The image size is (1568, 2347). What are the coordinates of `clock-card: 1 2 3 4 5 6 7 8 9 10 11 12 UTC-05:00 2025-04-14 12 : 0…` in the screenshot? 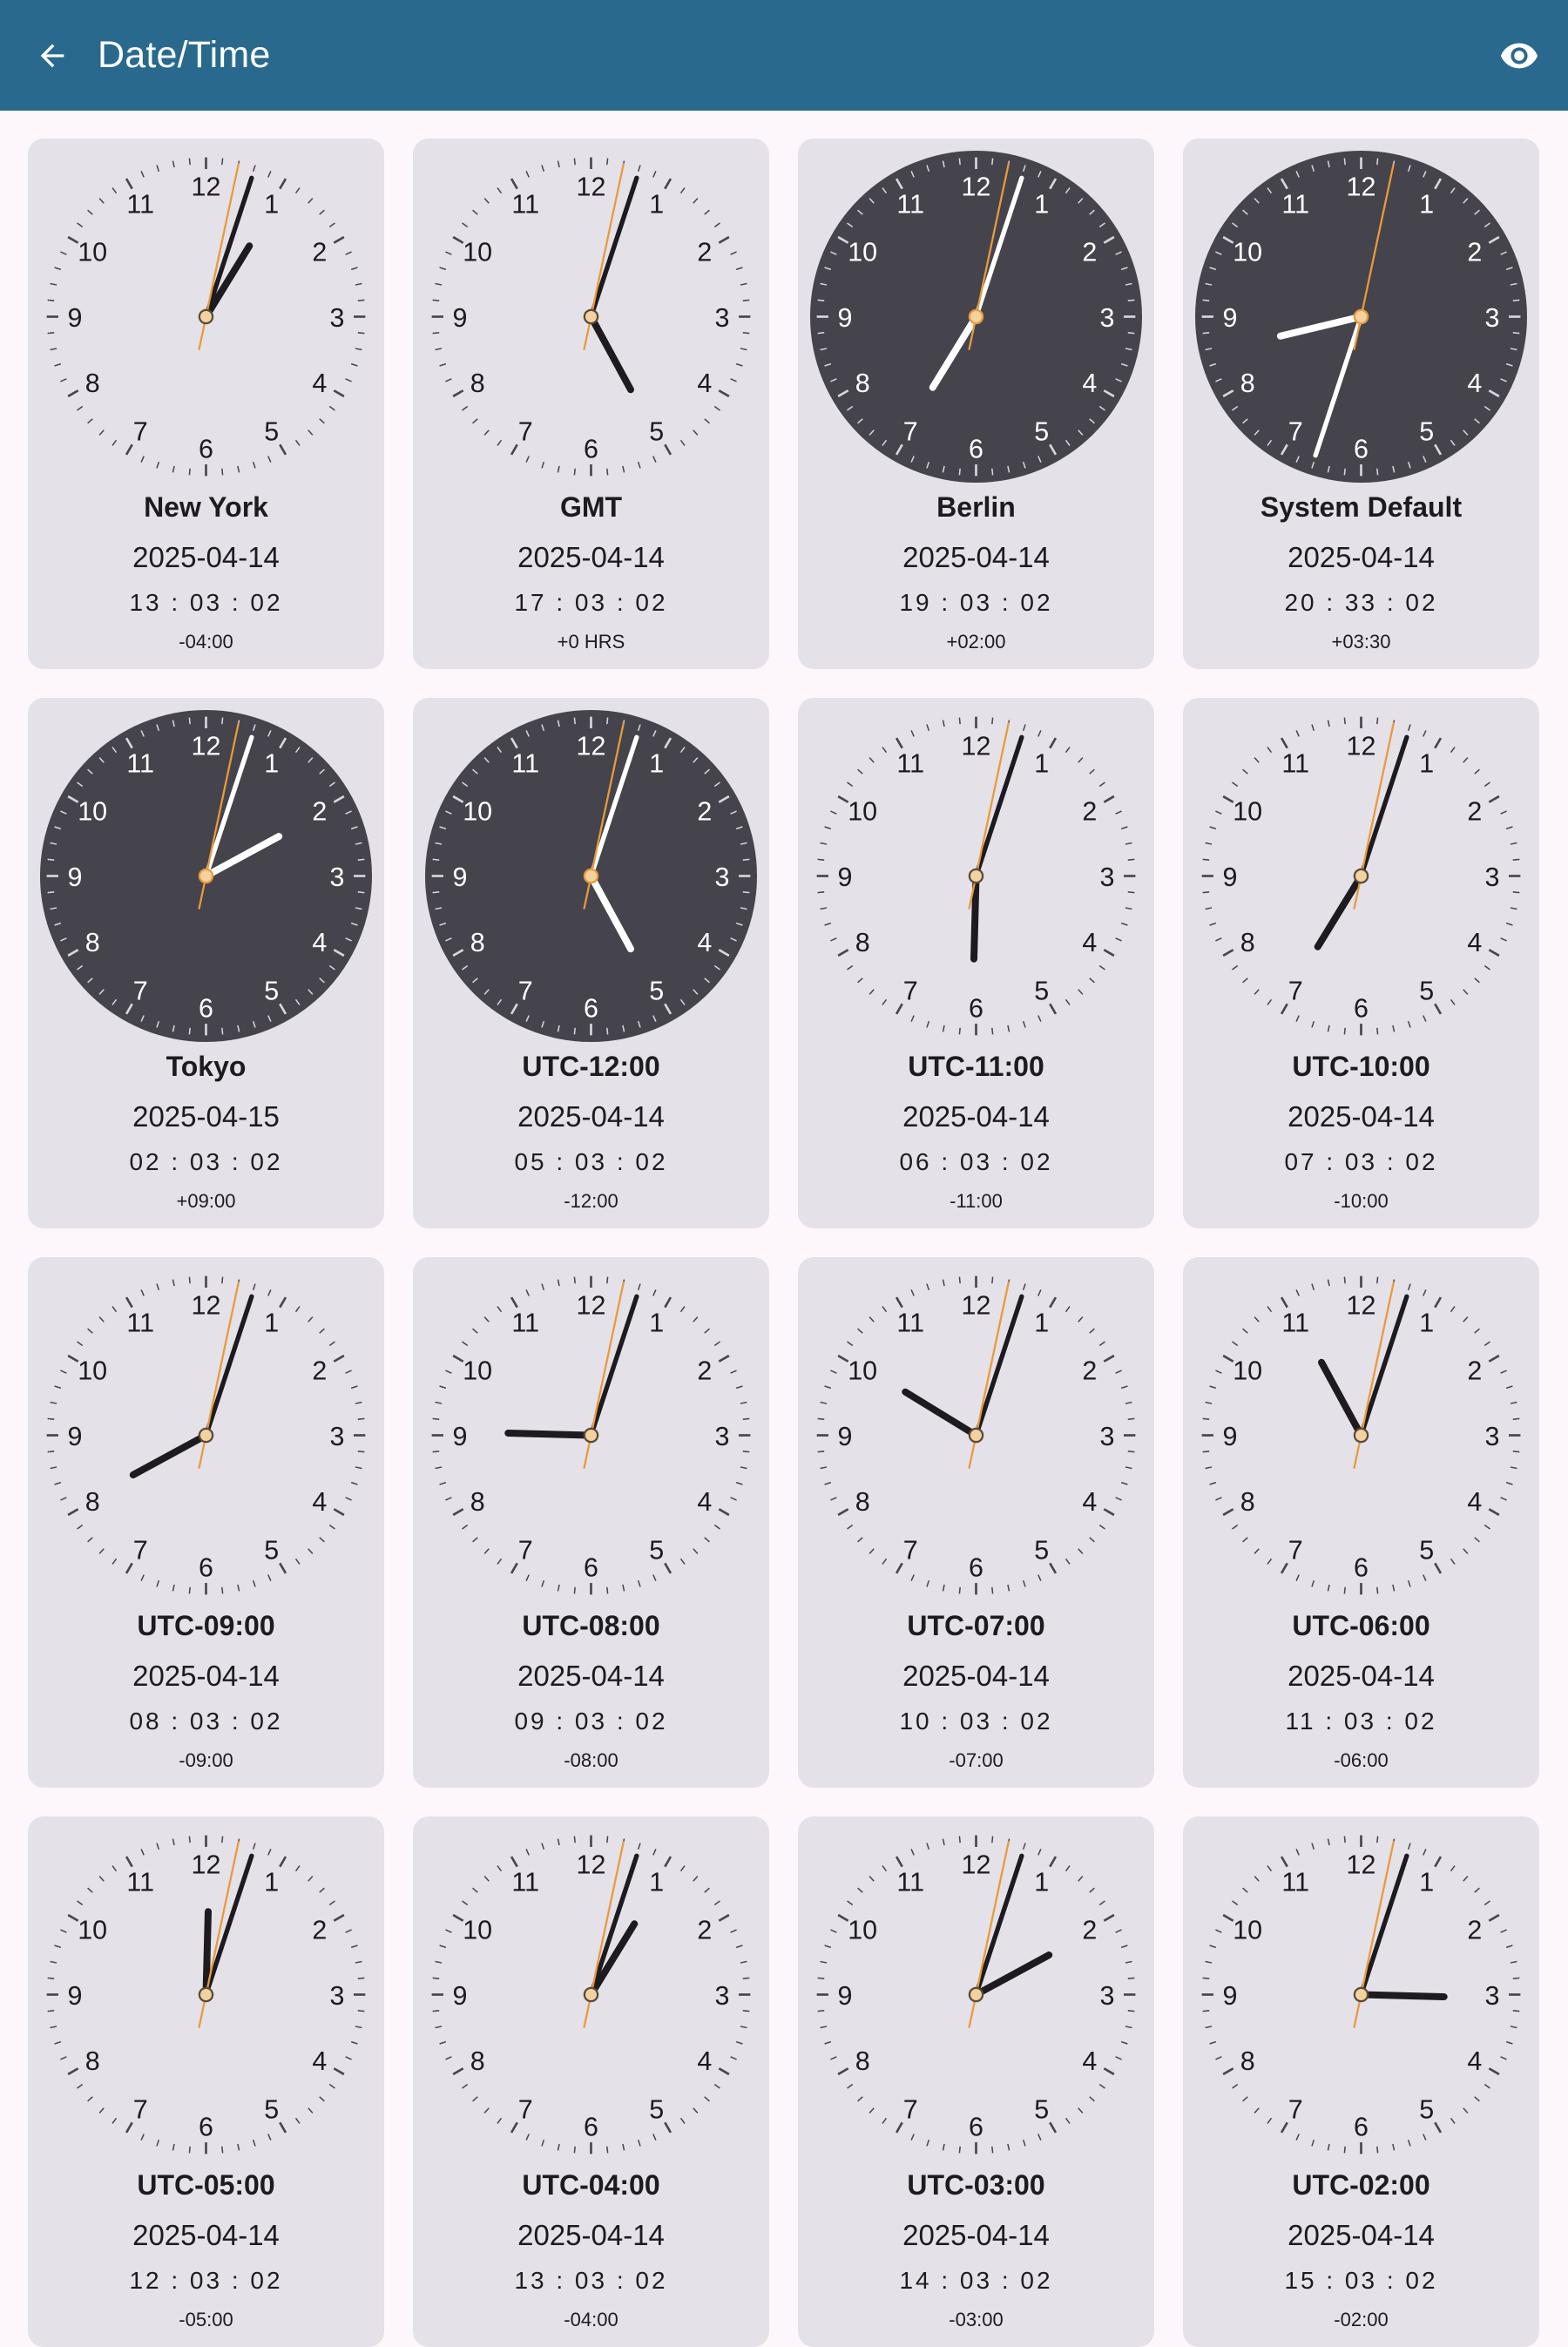 It's located at (206, 2081).